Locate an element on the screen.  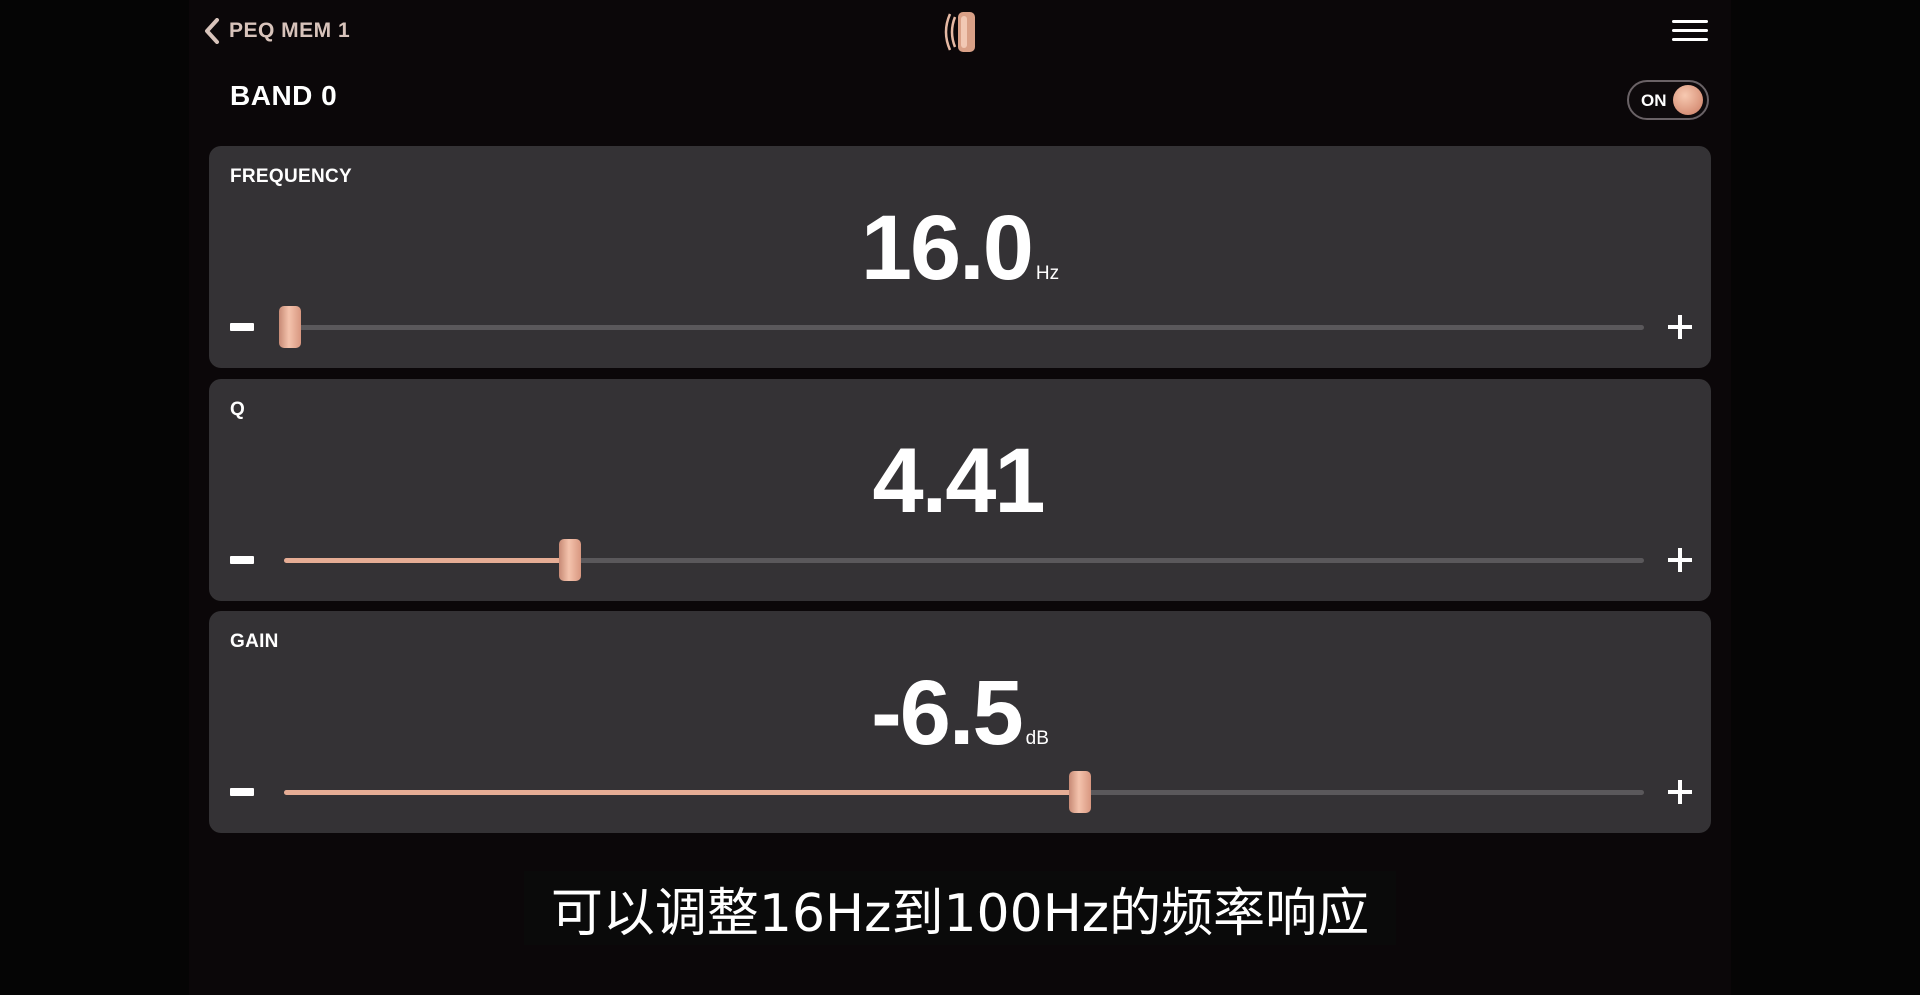
q-slider is located at coordinates (964, 560).